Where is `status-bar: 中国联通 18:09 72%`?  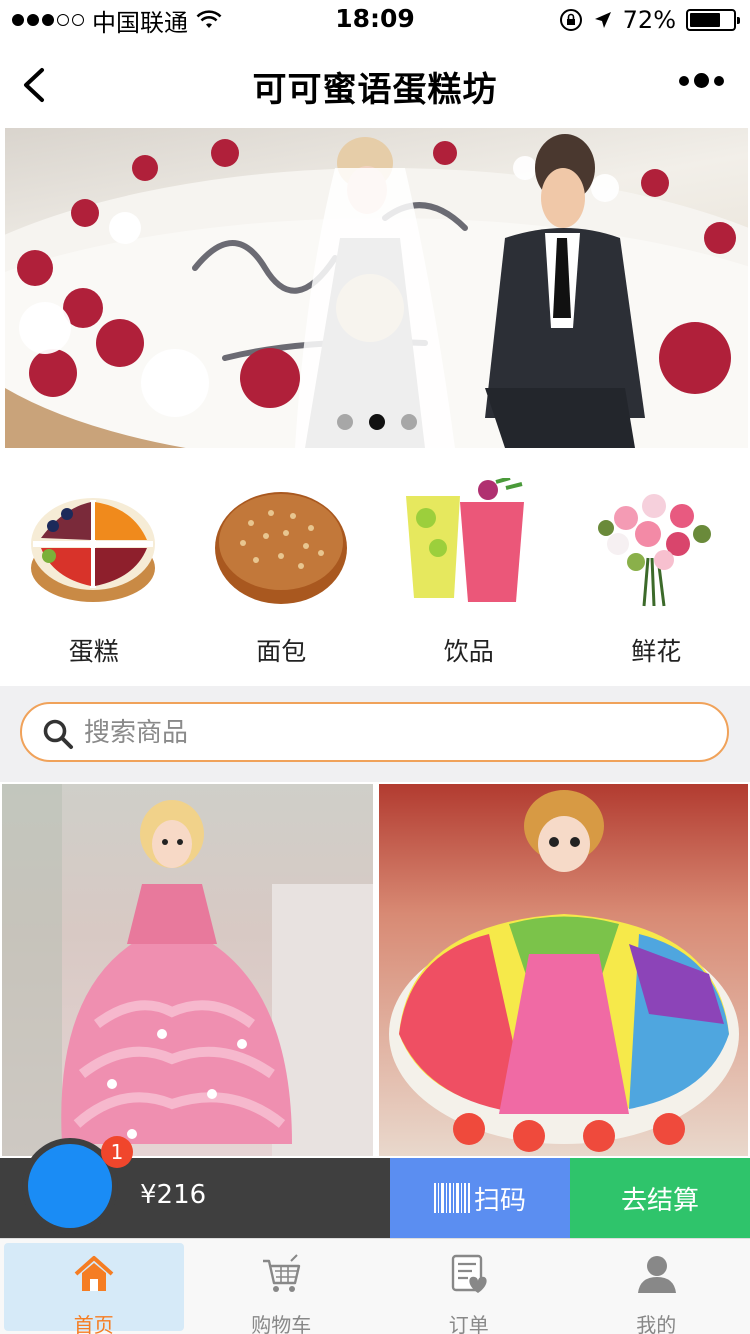 status-bar: 中国联通 18:09 72% is located at coordinates (375, 20).